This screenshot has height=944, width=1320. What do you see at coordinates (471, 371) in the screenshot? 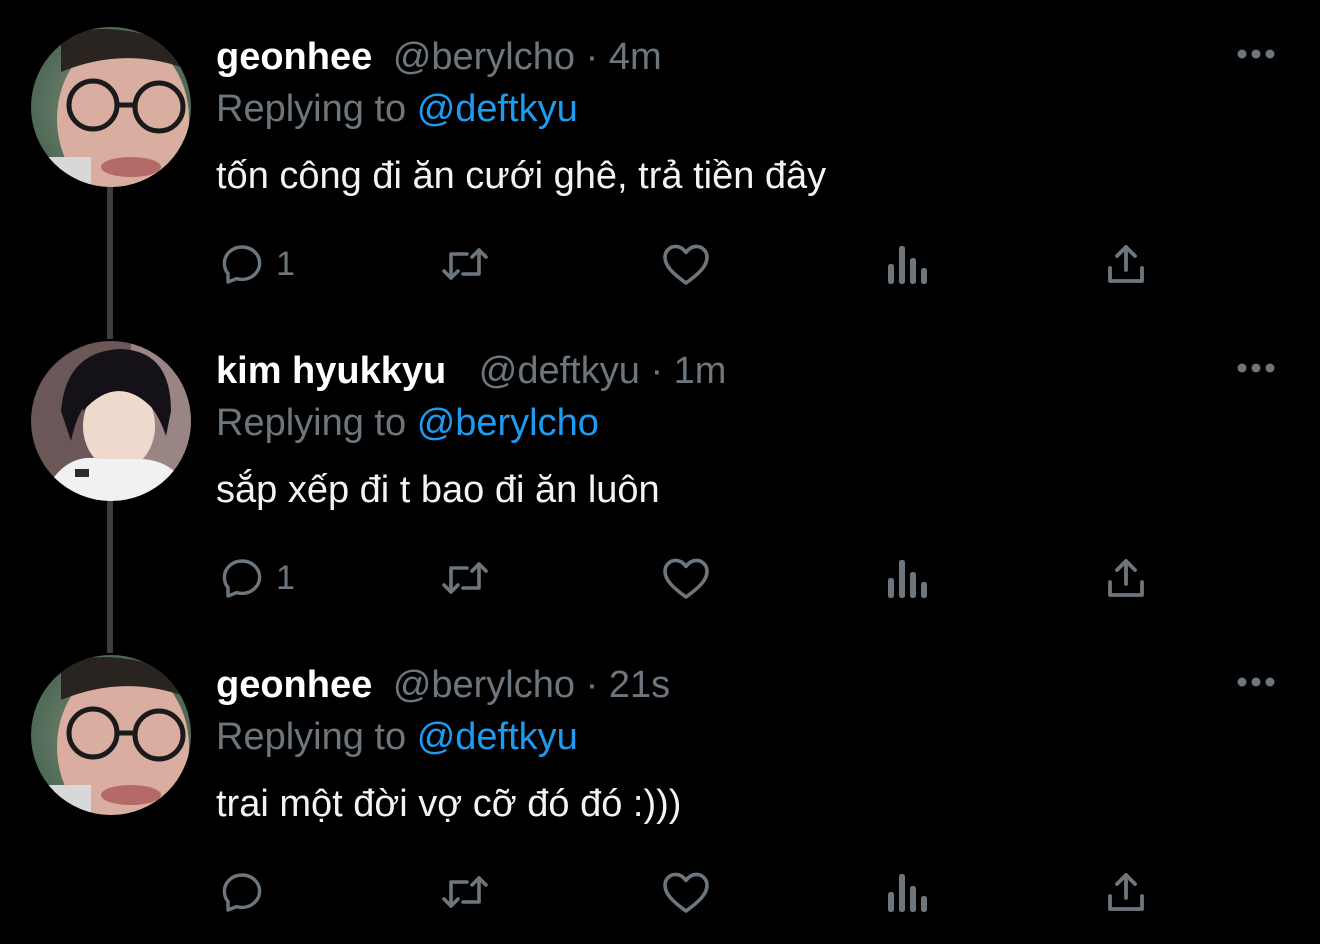
I see `tweet-header: kim hyukkyu @deftkyu · 1m` at bounding box center [471, 371].